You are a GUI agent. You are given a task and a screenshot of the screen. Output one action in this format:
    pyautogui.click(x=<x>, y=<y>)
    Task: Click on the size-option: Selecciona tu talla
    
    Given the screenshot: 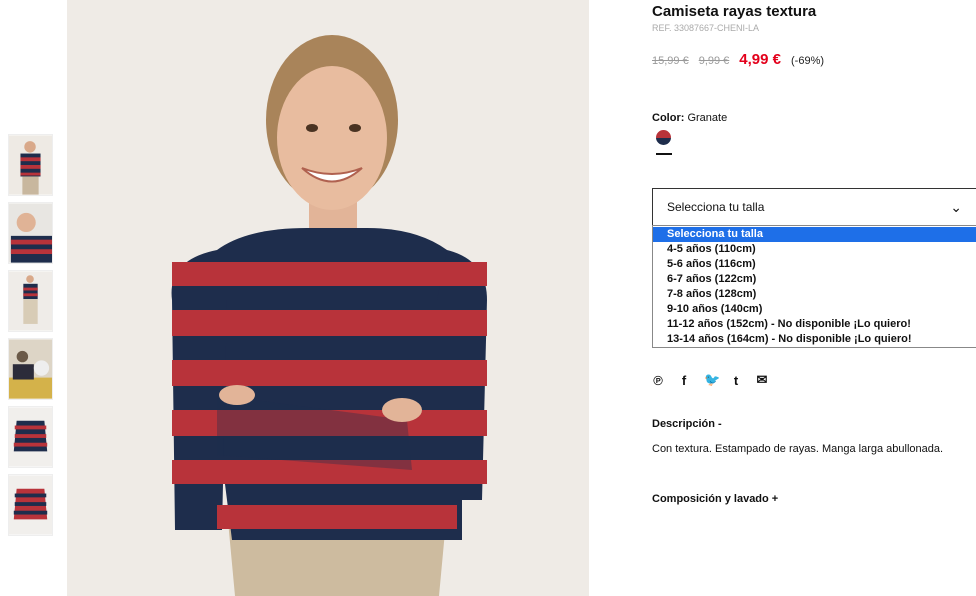 What is the action you would take?
    pyautogui.click(x=814, y=234)
    